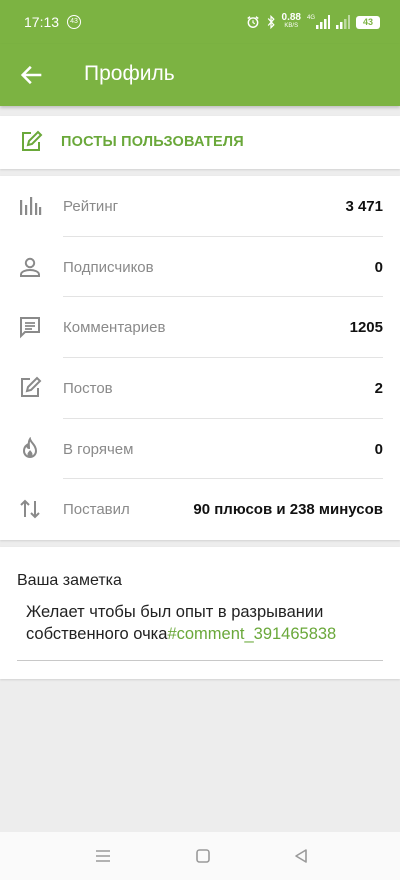  Describe the element at coordinates (31, 206) in the screenshot. I see `bar-chart-icon` at that location.